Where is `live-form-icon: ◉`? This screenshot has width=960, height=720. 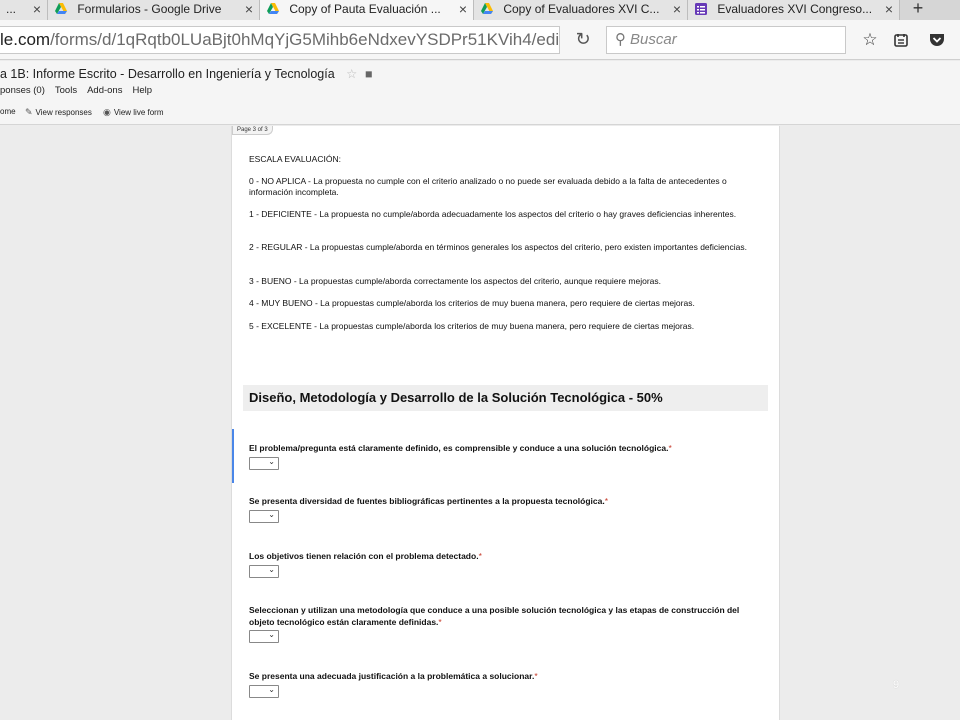 live-form-icon: ◉ is located at coordinates (107, 112).